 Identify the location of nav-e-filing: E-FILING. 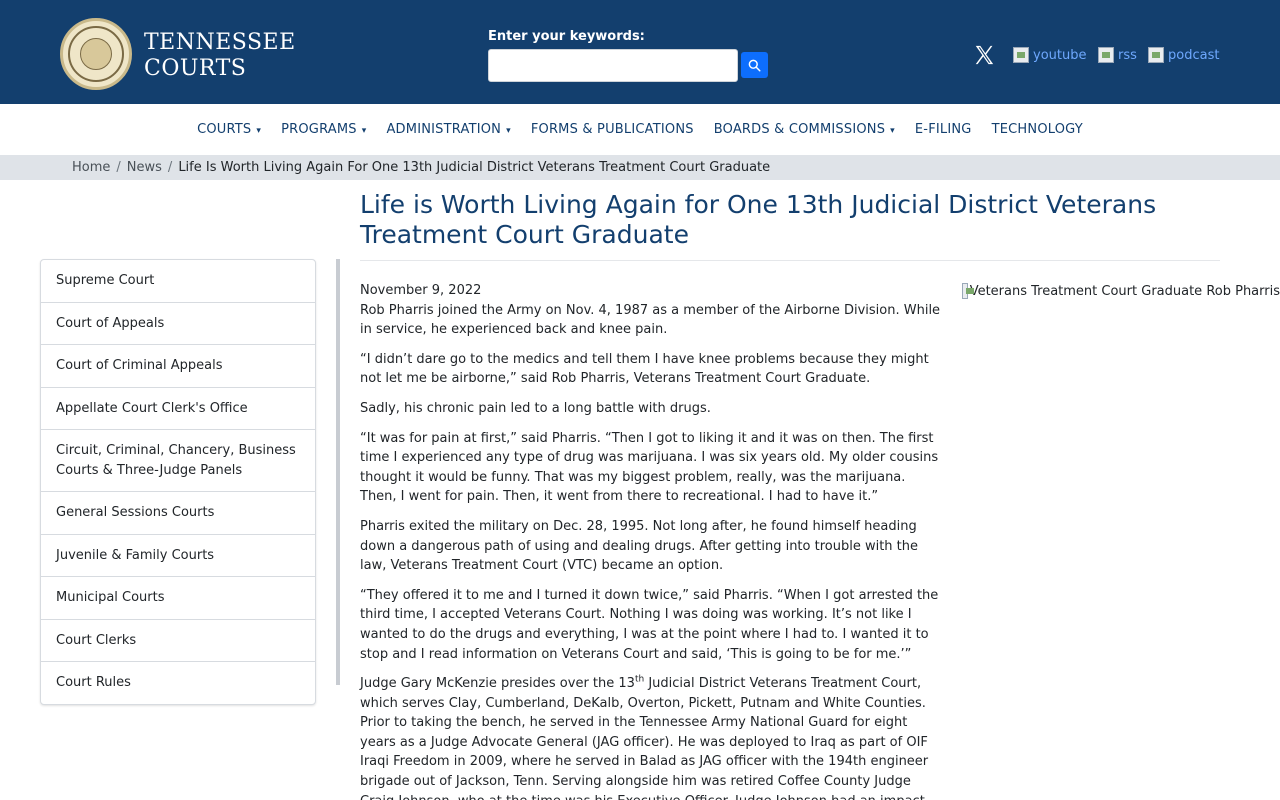
(943, 129).